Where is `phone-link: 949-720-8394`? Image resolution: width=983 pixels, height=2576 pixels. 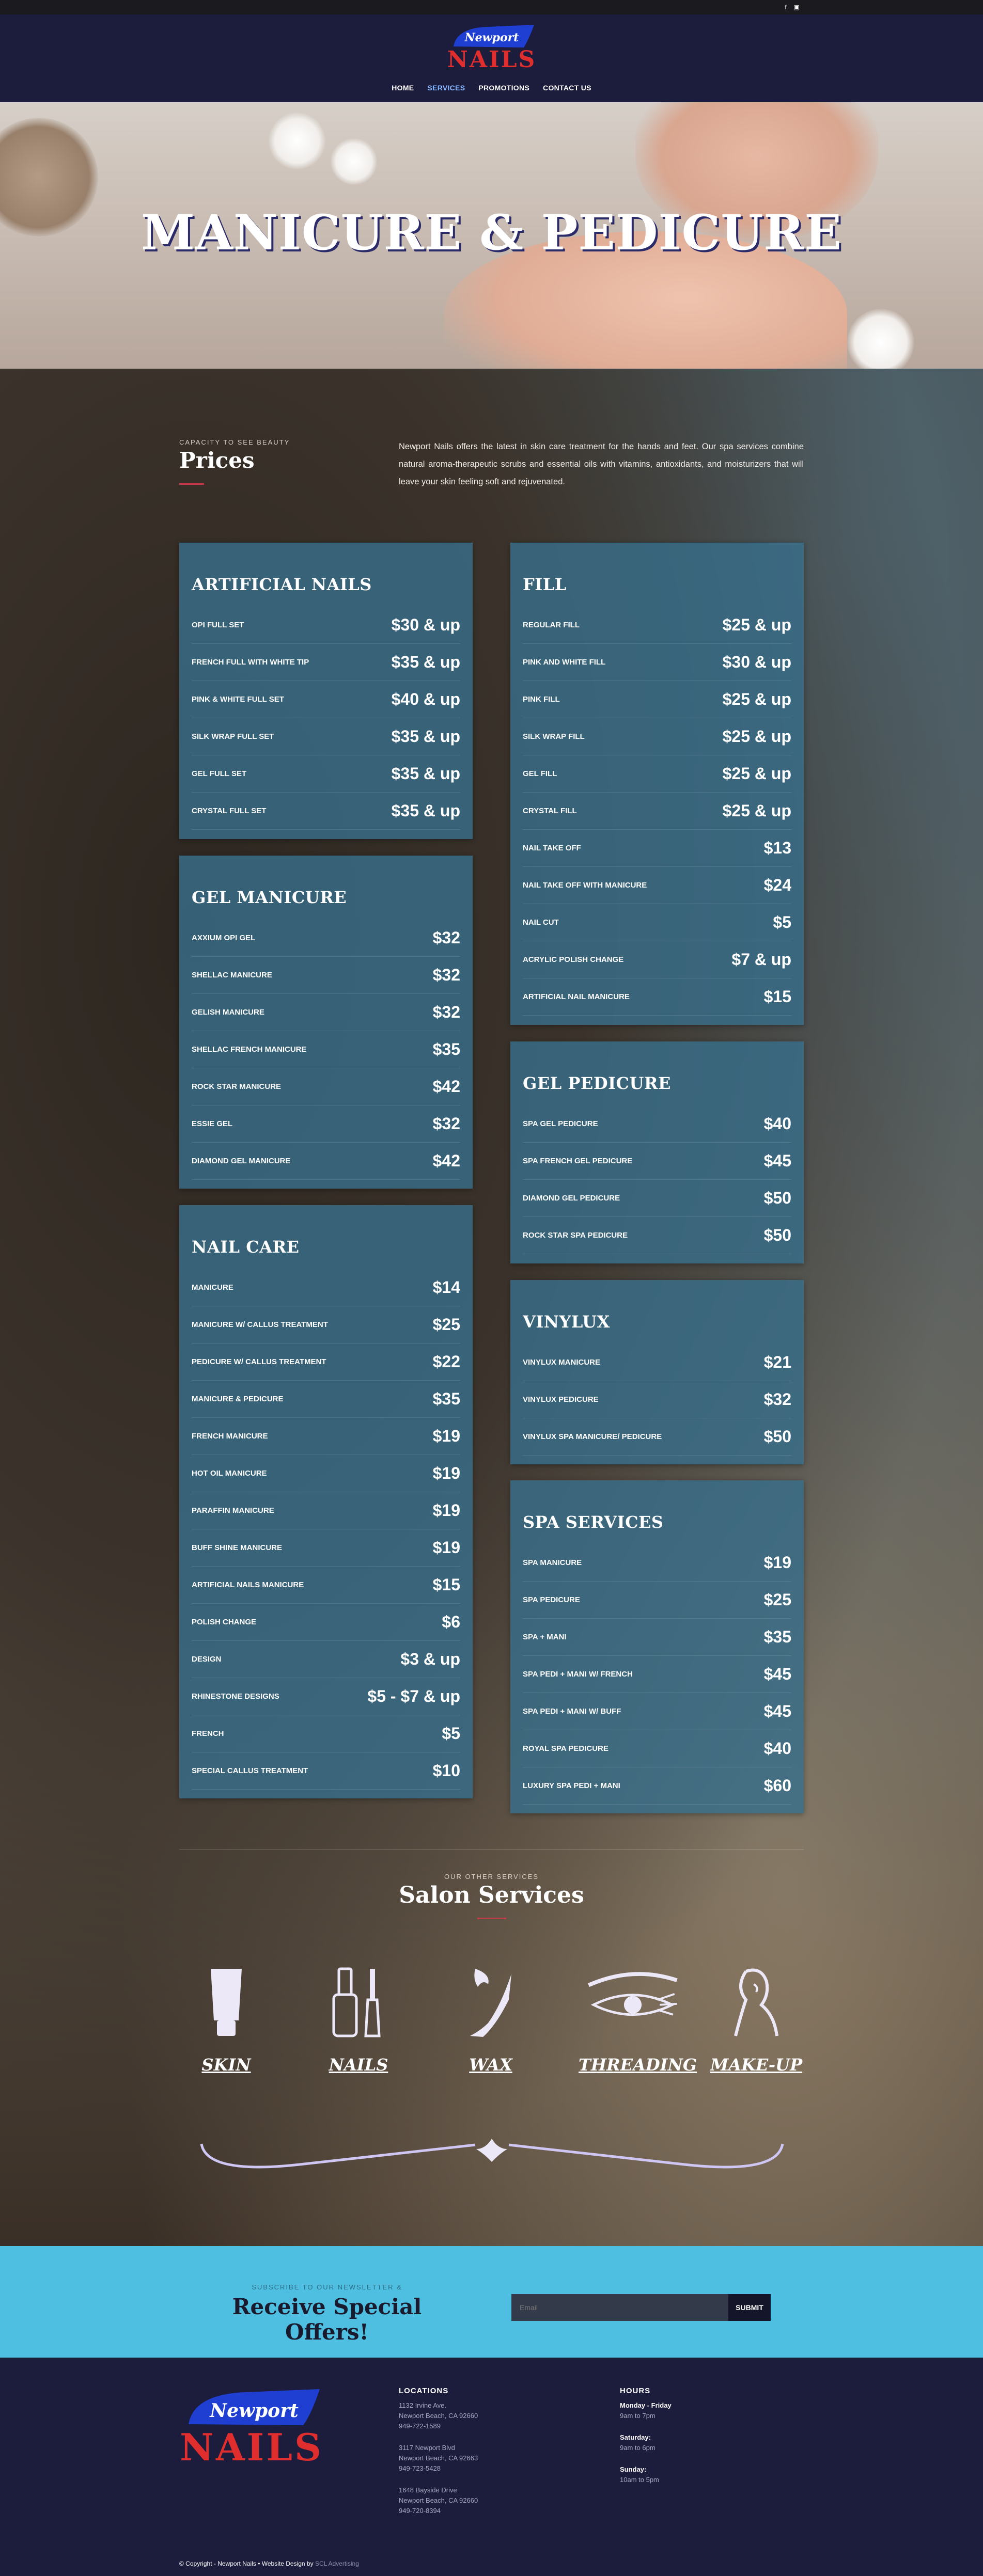 phone-link: 949-720-8394 is located at coordinates (439, 2511).